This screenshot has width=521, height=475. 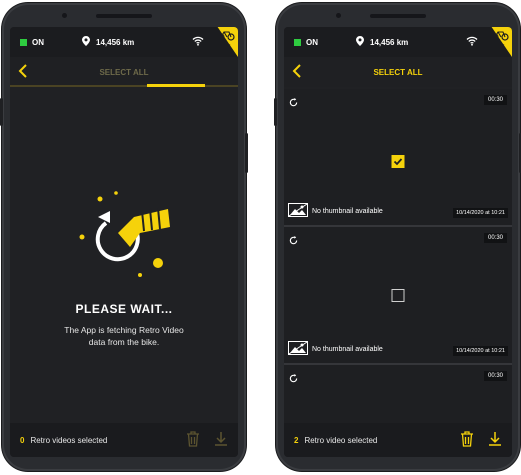 I want to click on selected-count: 2, so click(x=296, y=440).